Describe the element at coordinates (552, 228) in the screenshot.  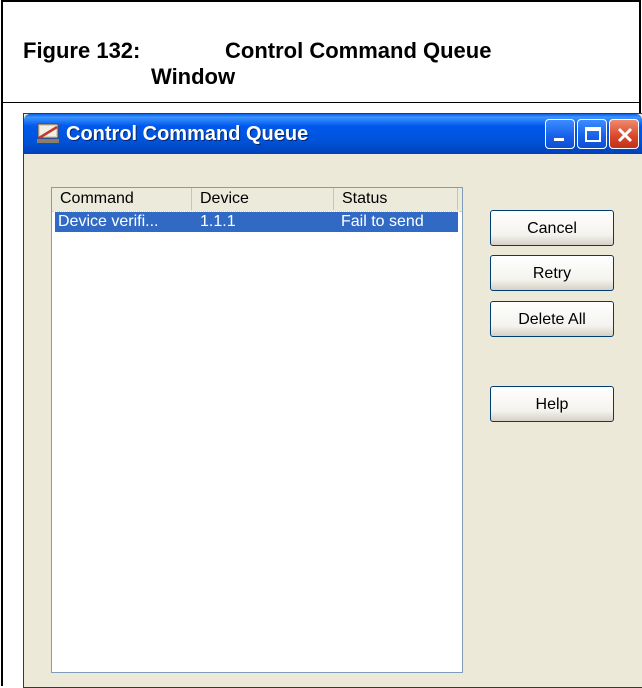
I see `cancel-button: Cancel` at that location.